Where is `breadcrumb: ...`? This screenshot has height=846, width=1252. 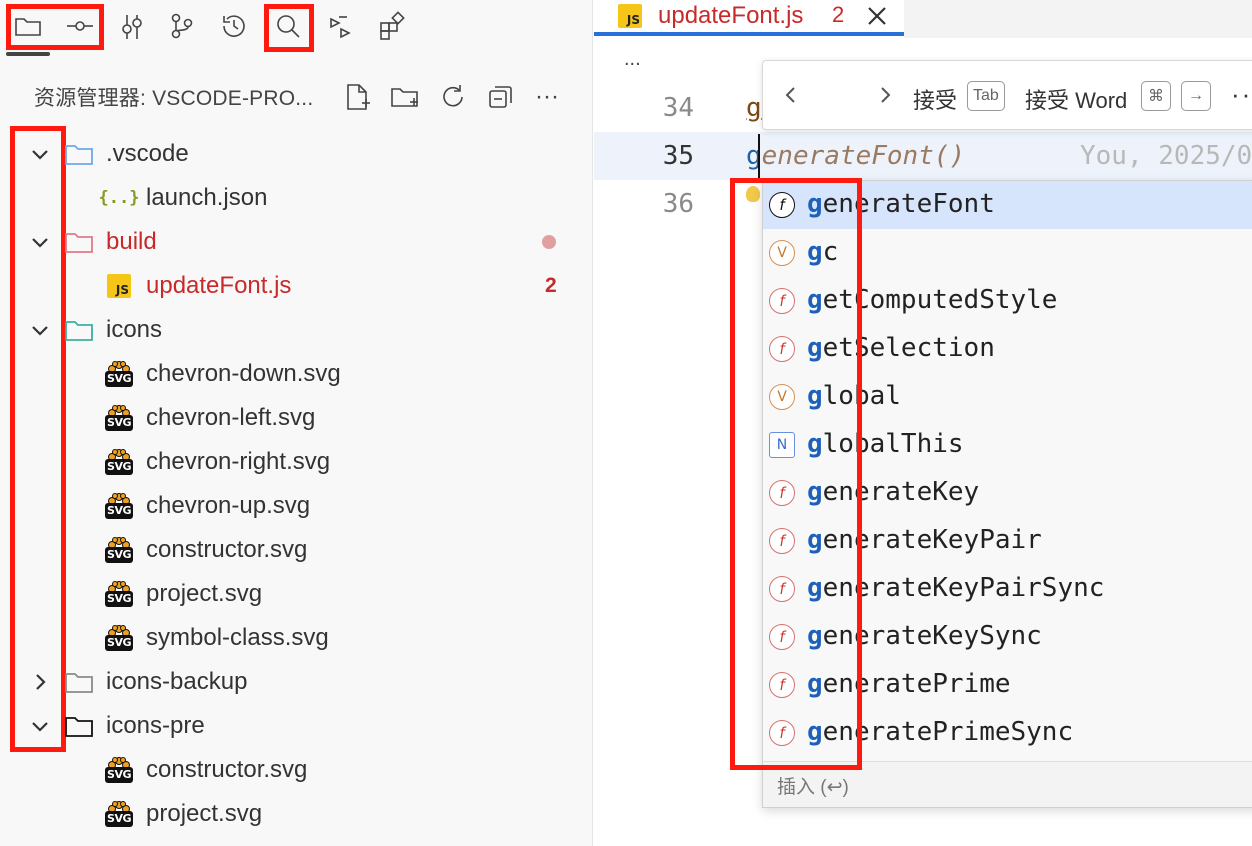
breadcrumb: ... is located at coordinates (632, 59).